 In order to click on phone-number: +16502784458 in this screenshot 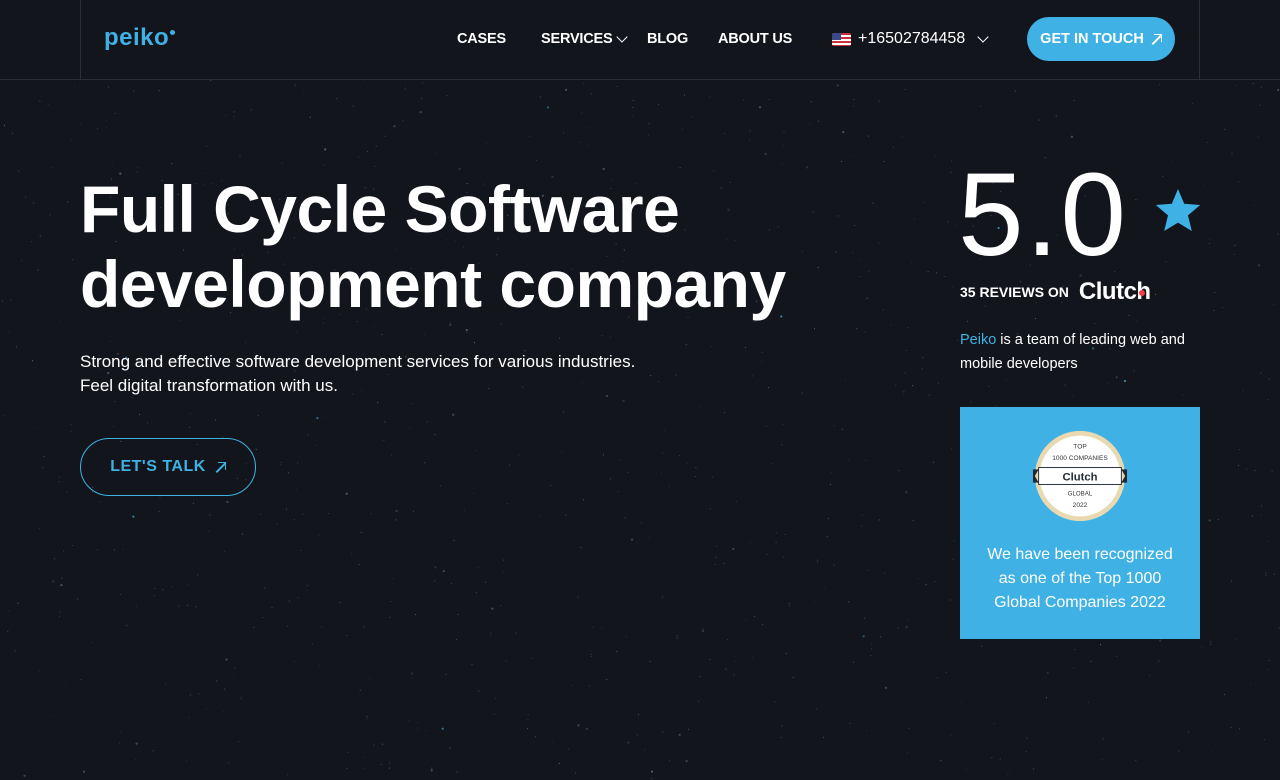, I will do `click(911, 39)`.